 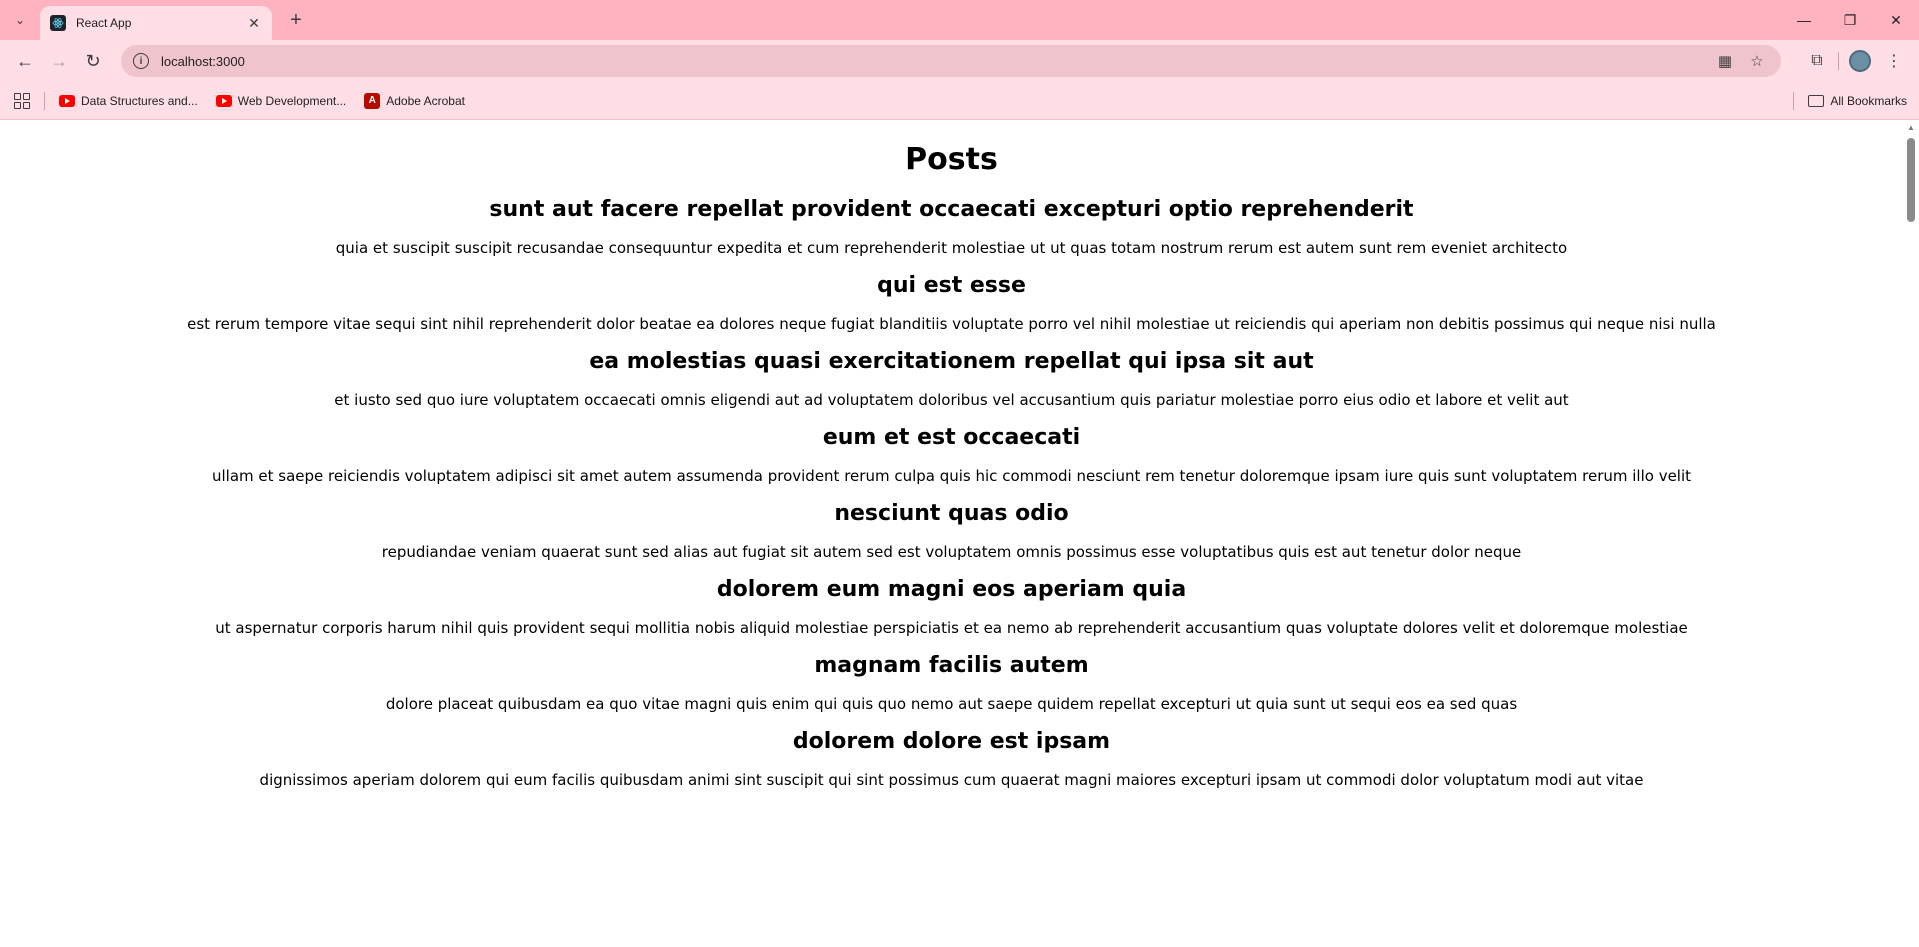 I want to click on tab-strip: ⌄ React App ✕ + — ❐ ✕, so click(x=959, y=20).